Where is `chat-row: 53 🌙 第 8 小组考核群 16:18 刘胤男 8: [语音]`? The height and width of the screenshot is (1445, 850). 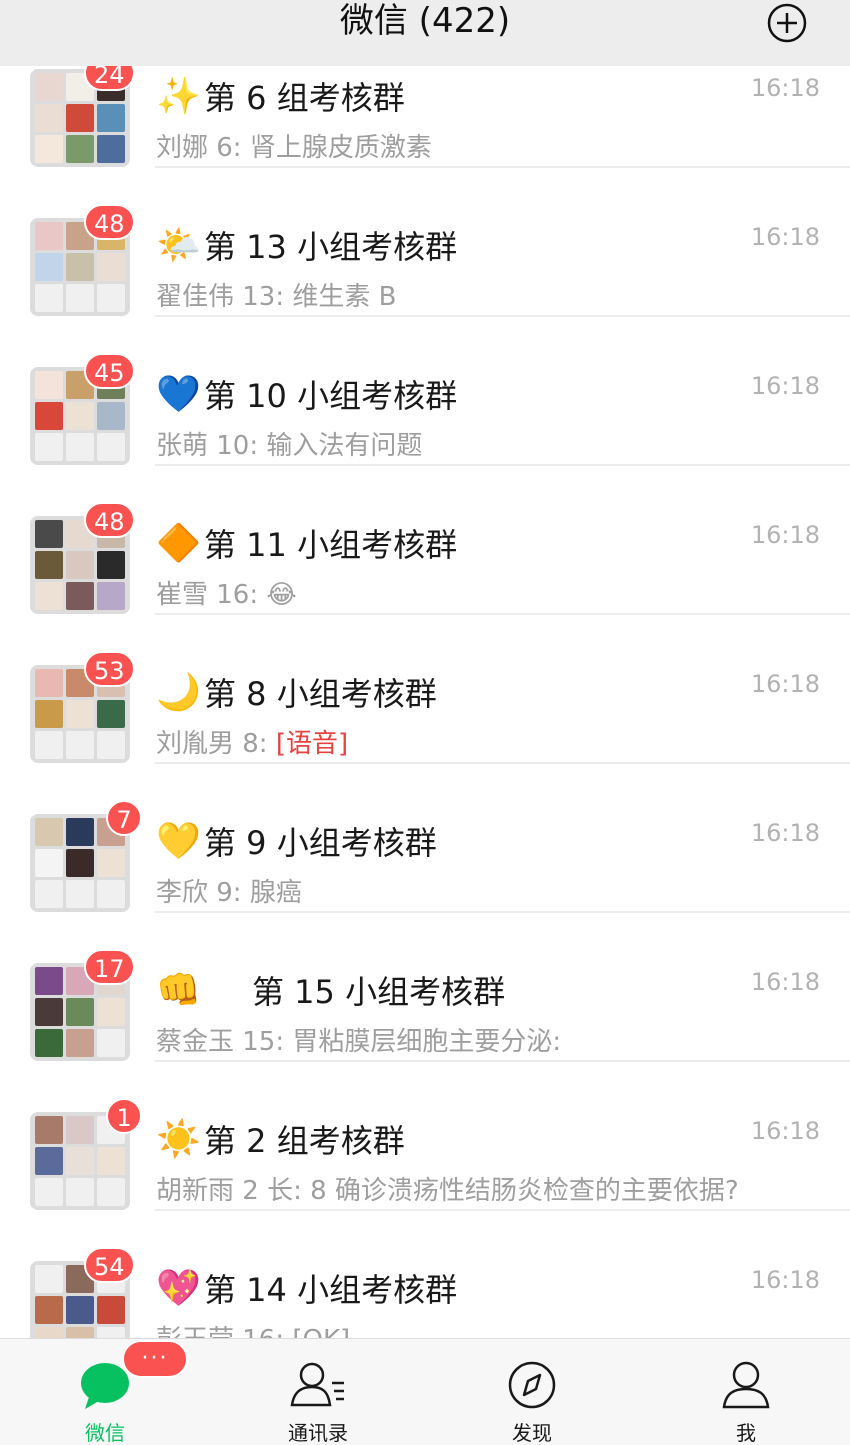
chat-row: 53 🌙 第 8 小组考核群 16:18 刘胤男 8: [语音] is located at coordinates (425, 689).